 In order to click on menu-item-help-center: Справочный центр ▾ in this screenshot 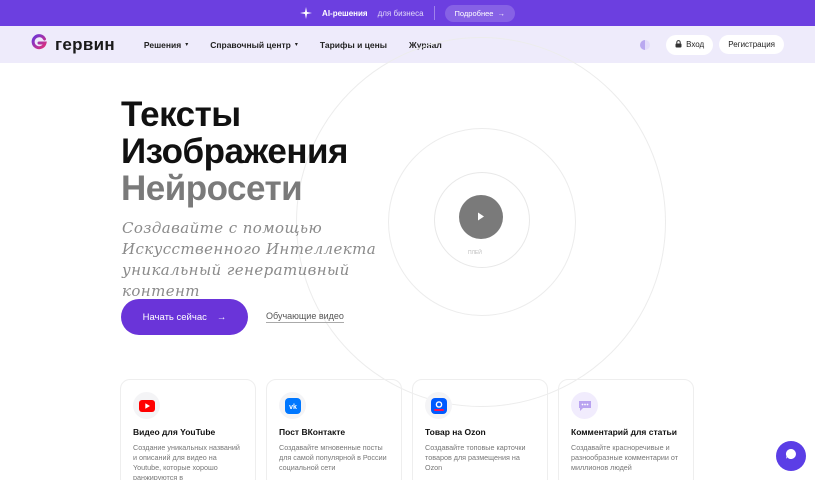, I will do `click(254, 45)`.